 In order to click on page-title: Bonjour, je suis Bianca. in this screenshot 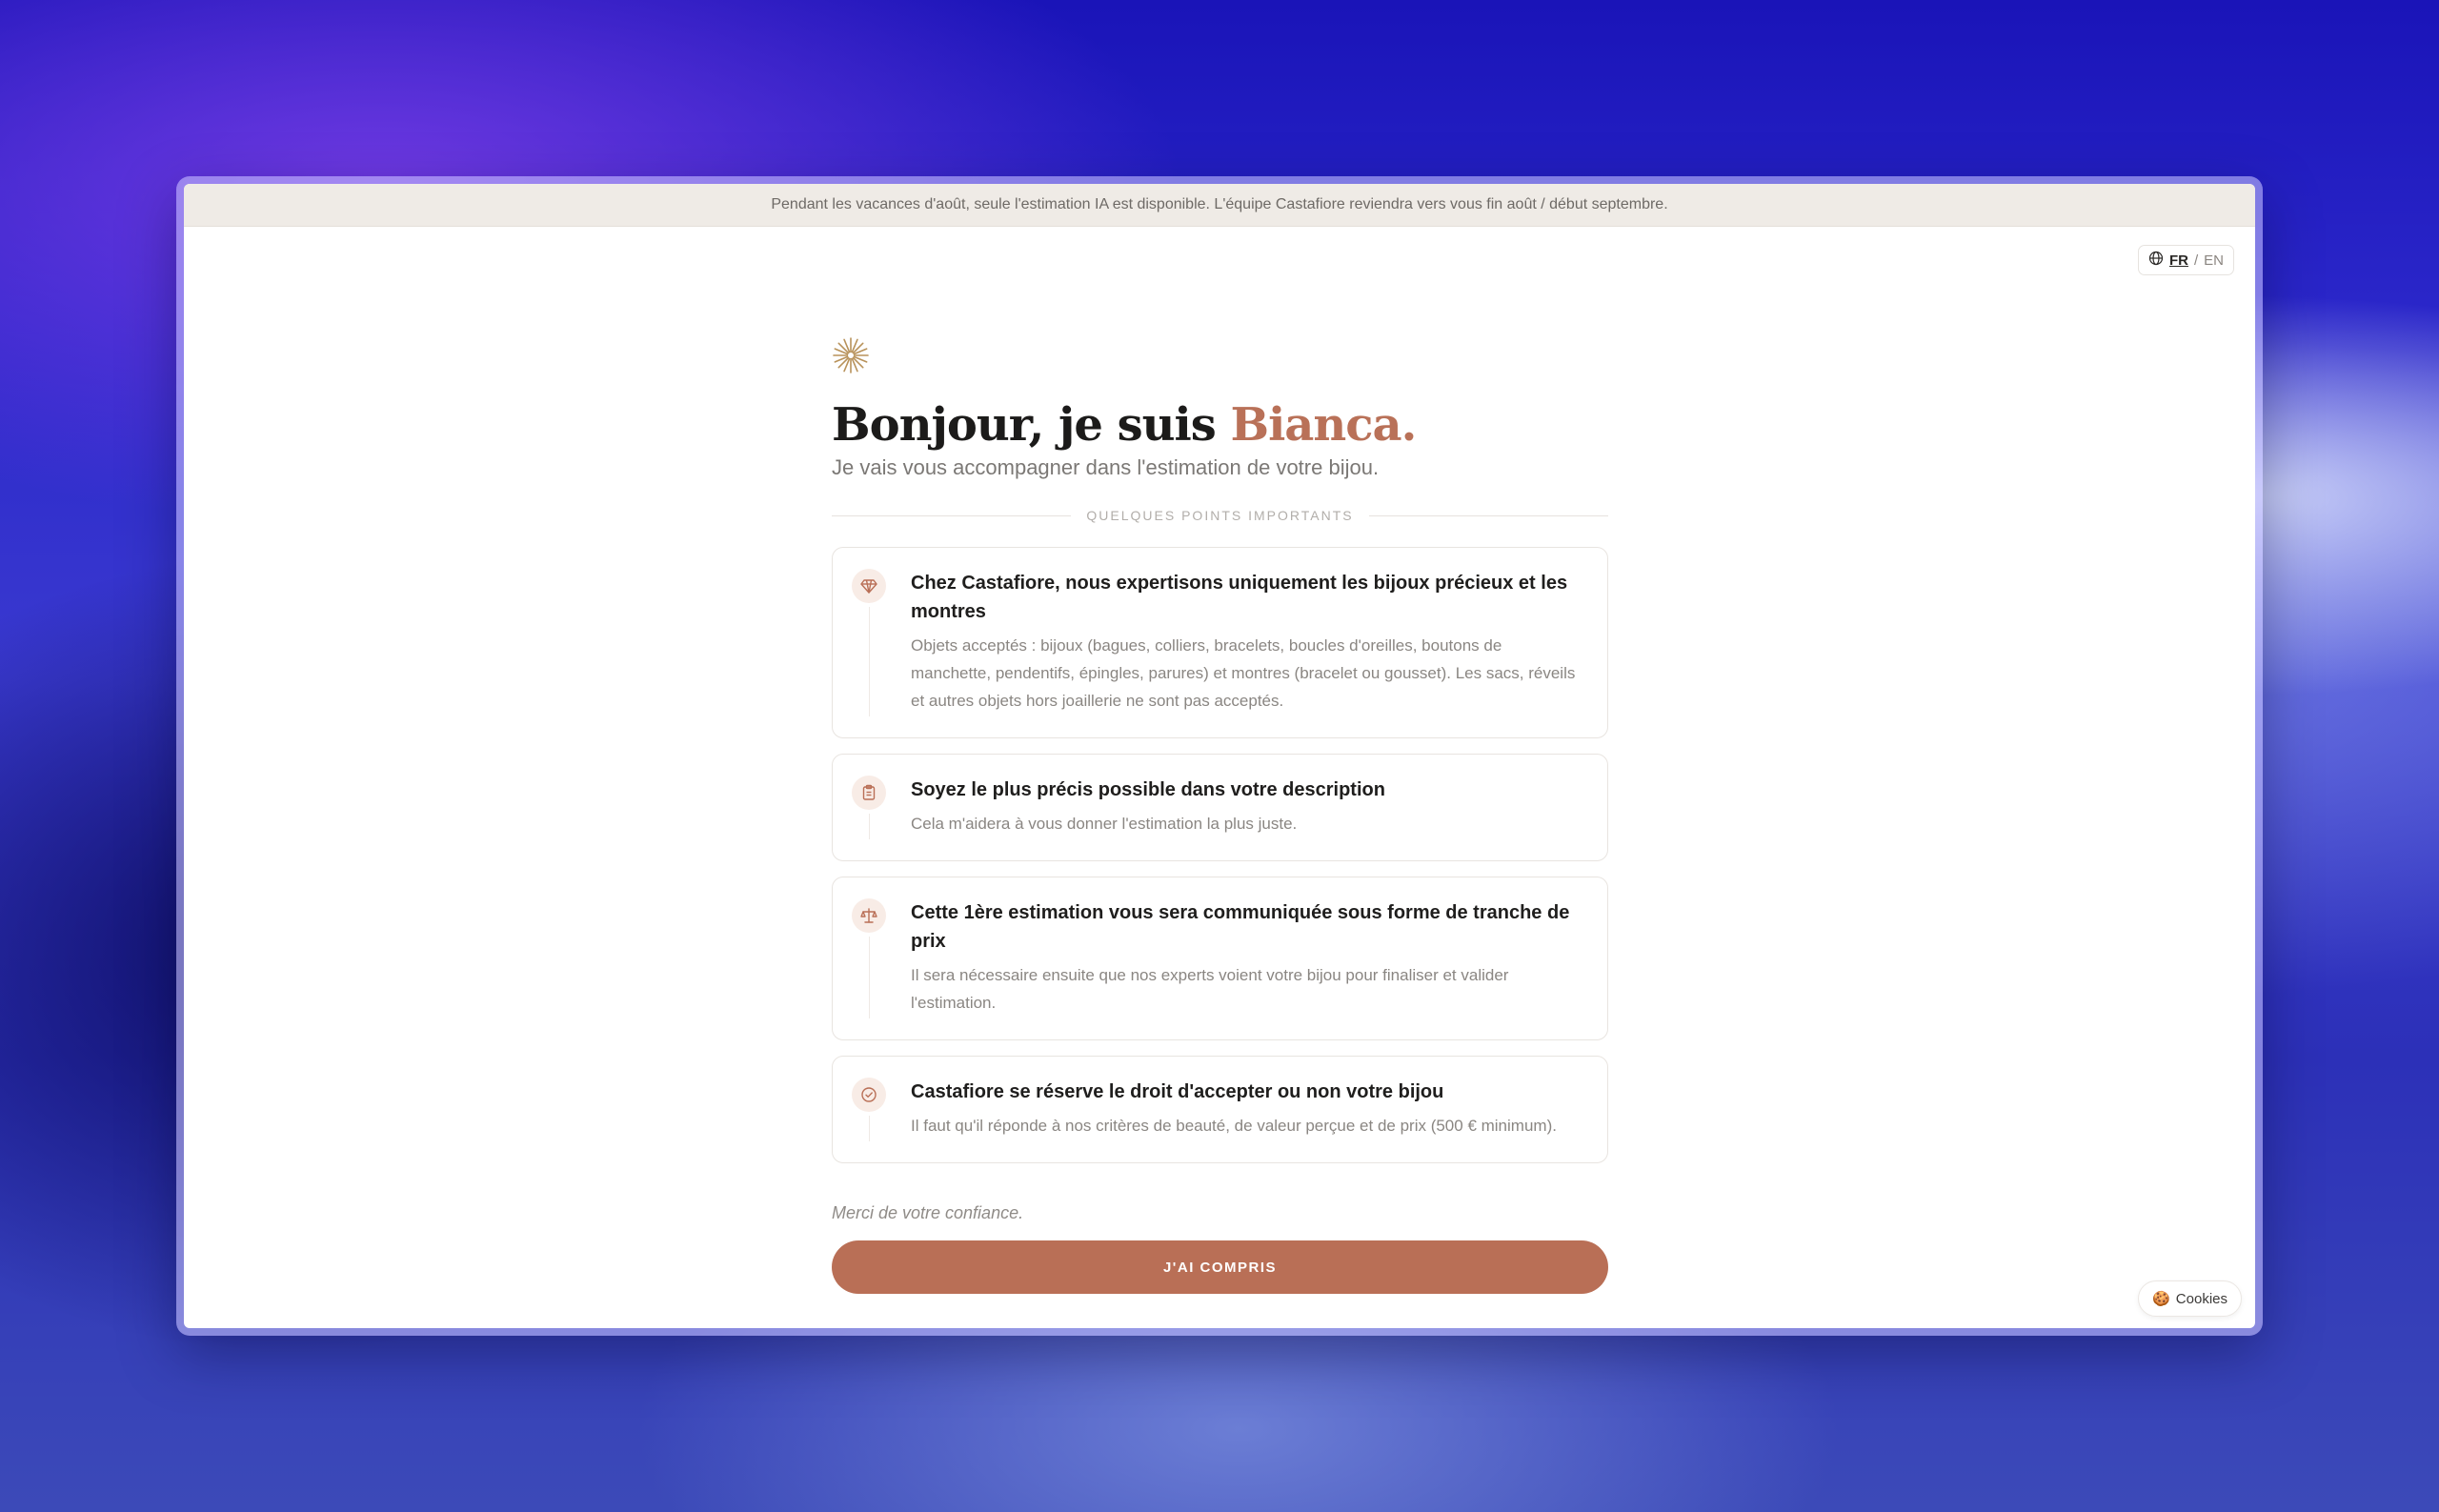, I will do `click(1220, 425)`.